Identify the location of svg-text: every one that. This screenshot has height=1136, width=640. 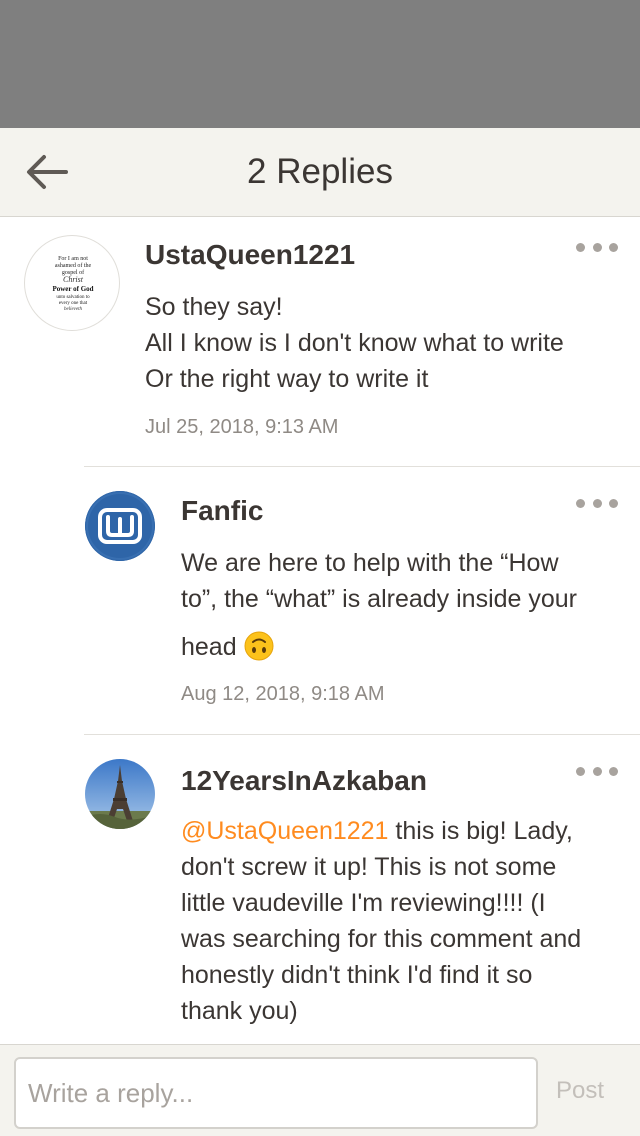
(73, 303).